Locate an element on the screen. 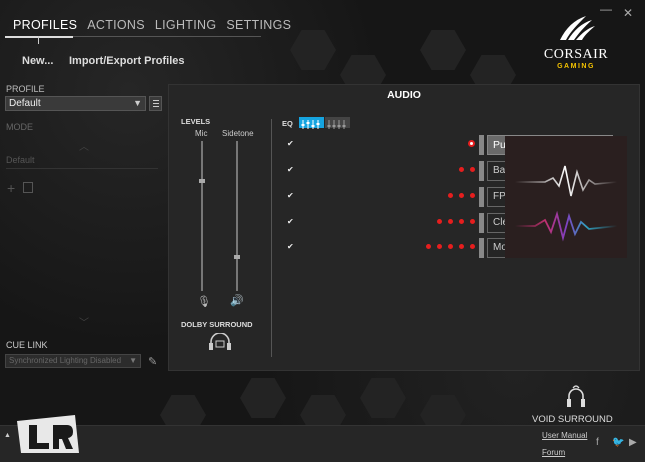 The height and width of the screenshot is (462, 645). divider is located at coordinates (271, 238).